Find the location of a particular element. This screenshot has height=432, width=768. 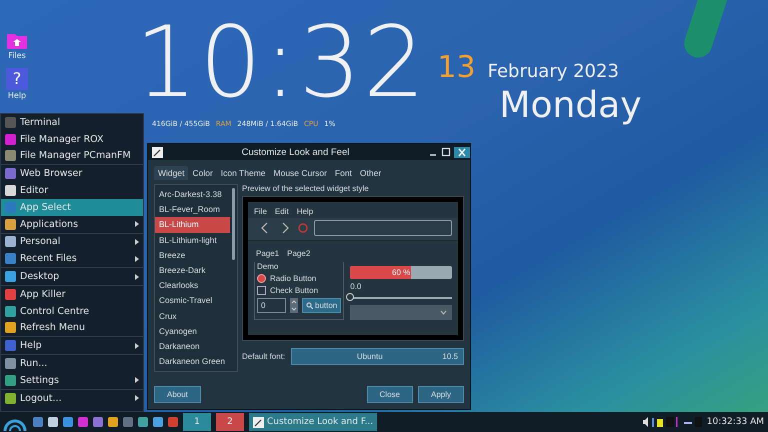

preview-caption: Preview of the selected widget style is located at coordinates (306, 188).